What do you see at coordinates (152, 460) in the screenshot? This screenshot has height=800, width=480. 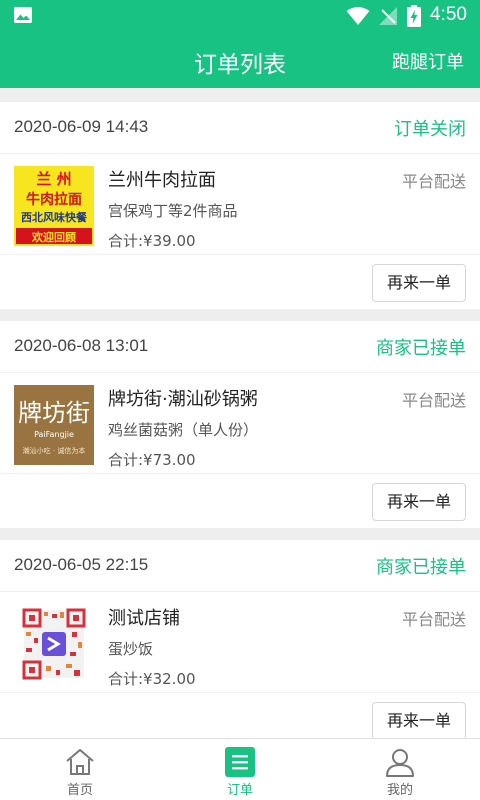 I see `order-total: 合计:¥73.00` at bounding box center [152, 460].